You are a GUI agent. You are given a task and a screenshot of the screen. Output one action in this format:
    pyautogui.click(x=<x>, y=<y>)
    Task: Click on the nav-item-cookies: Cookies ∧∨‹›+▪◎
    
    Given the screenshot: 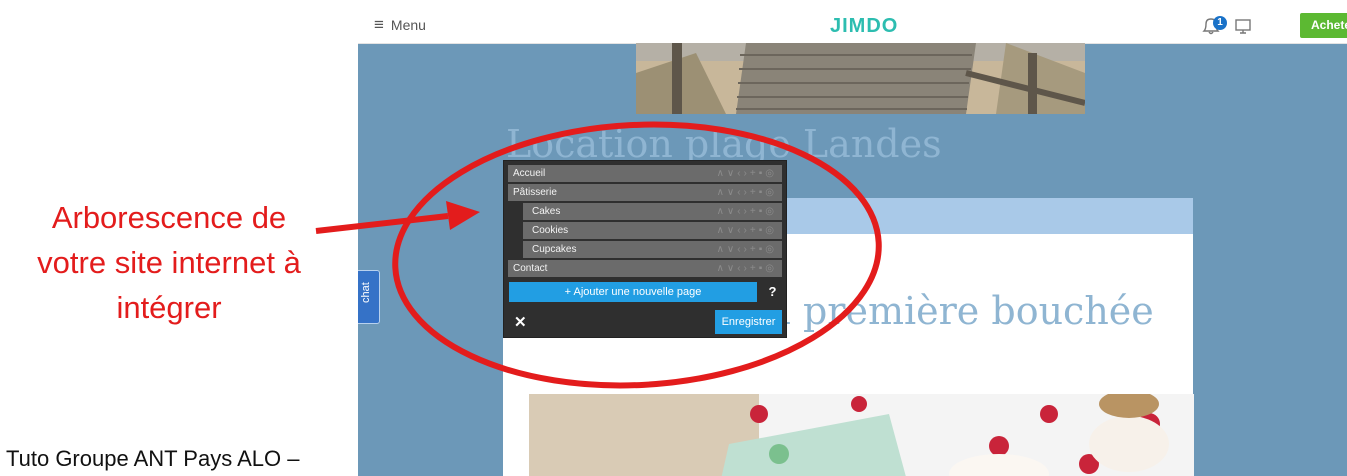 What is the action you would take?
    pyautogui.click(x=652, y=230)
    